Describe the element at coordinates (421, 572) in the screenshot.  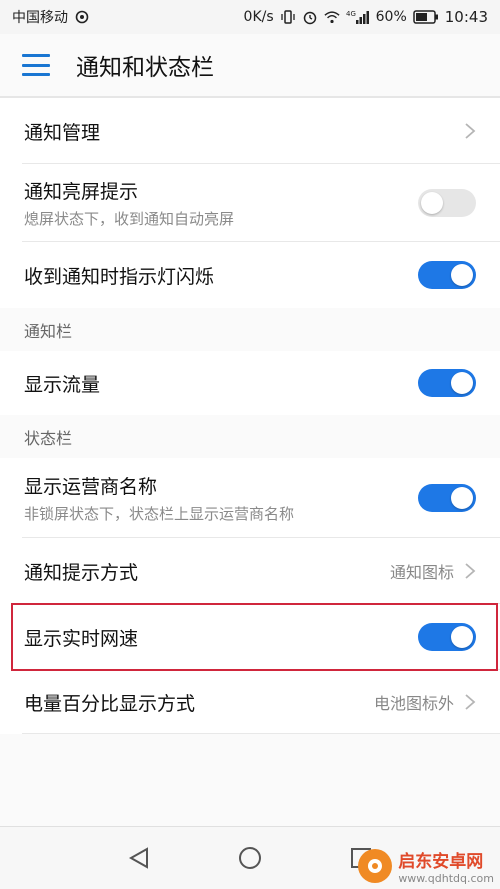
I see `notification-method-value: 通知图标` at that location.